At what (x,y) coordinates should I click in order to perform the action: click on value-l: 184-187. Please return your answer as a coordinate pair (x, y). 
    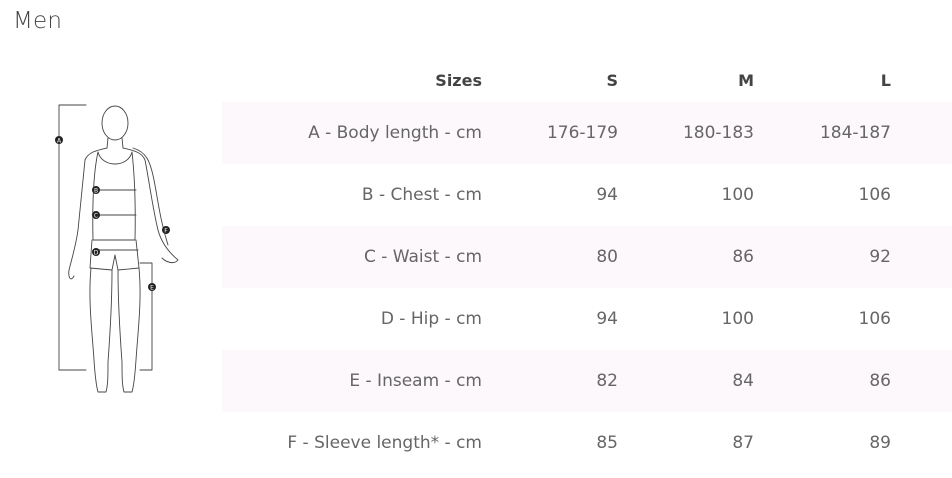
    Looking at the image, I should click on (855, 133).